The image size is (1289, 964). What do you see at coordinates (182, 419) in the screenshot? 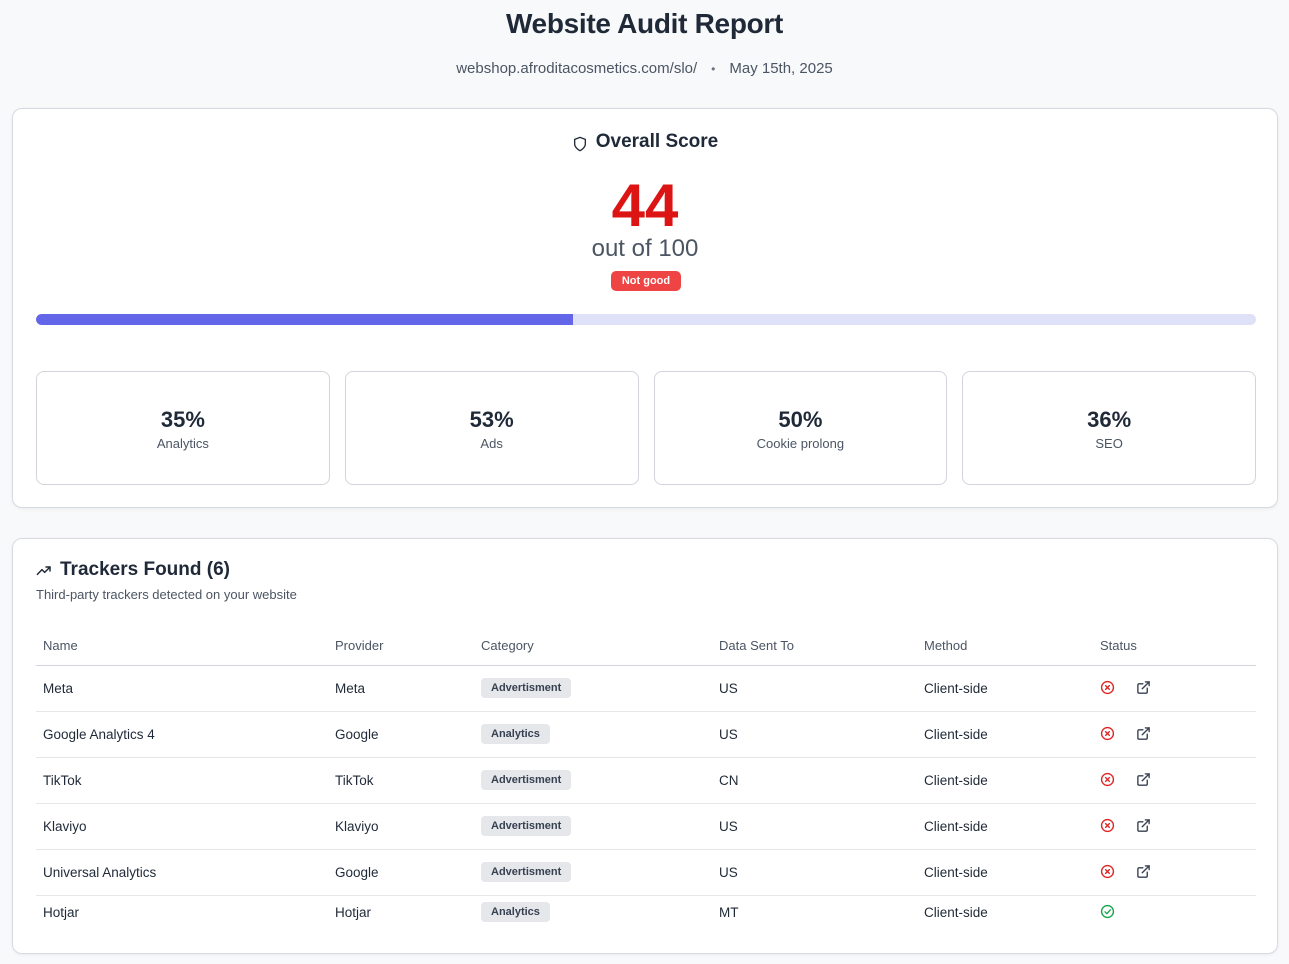
I see `metric-value: 35%` at bounding box center [182, 419].